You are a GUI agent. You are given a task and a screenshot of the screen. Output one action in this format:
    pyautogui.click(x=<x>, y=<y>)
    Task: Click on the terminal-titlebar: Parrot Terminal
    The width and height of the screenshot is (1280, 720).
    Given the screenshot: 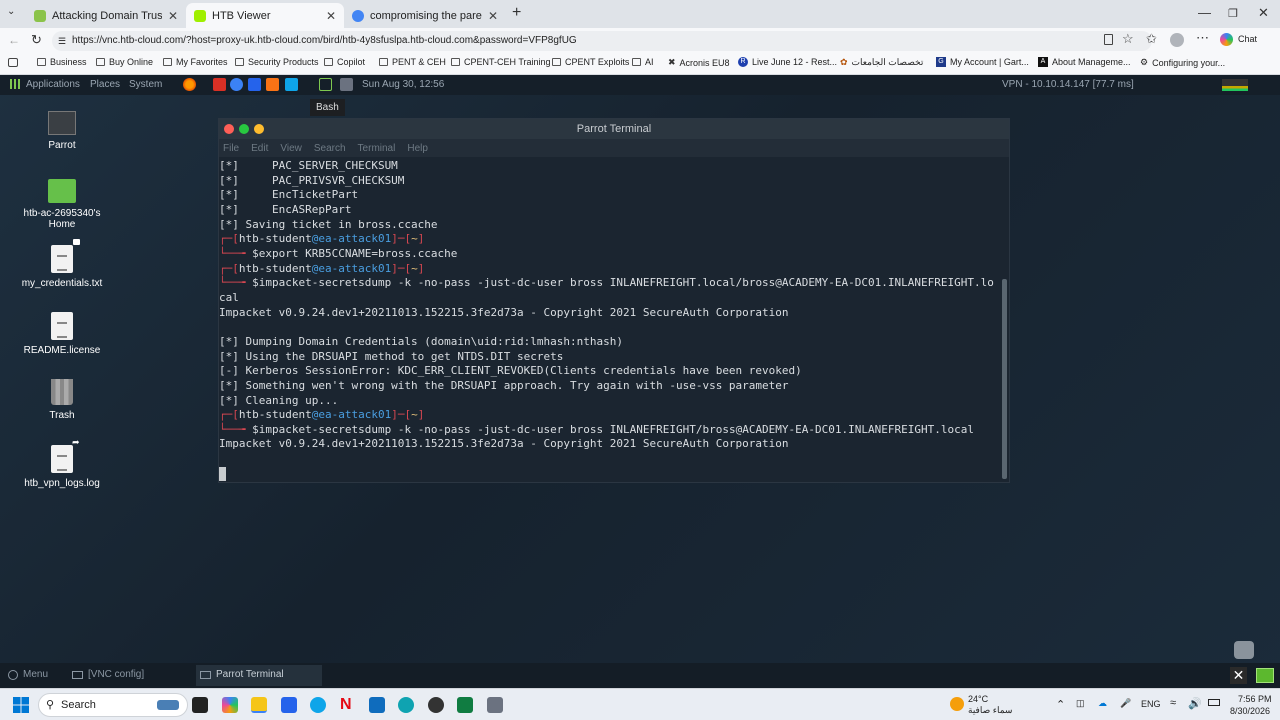 What is the action you would take?
    pyautogui.click(x=614, y=129)
    